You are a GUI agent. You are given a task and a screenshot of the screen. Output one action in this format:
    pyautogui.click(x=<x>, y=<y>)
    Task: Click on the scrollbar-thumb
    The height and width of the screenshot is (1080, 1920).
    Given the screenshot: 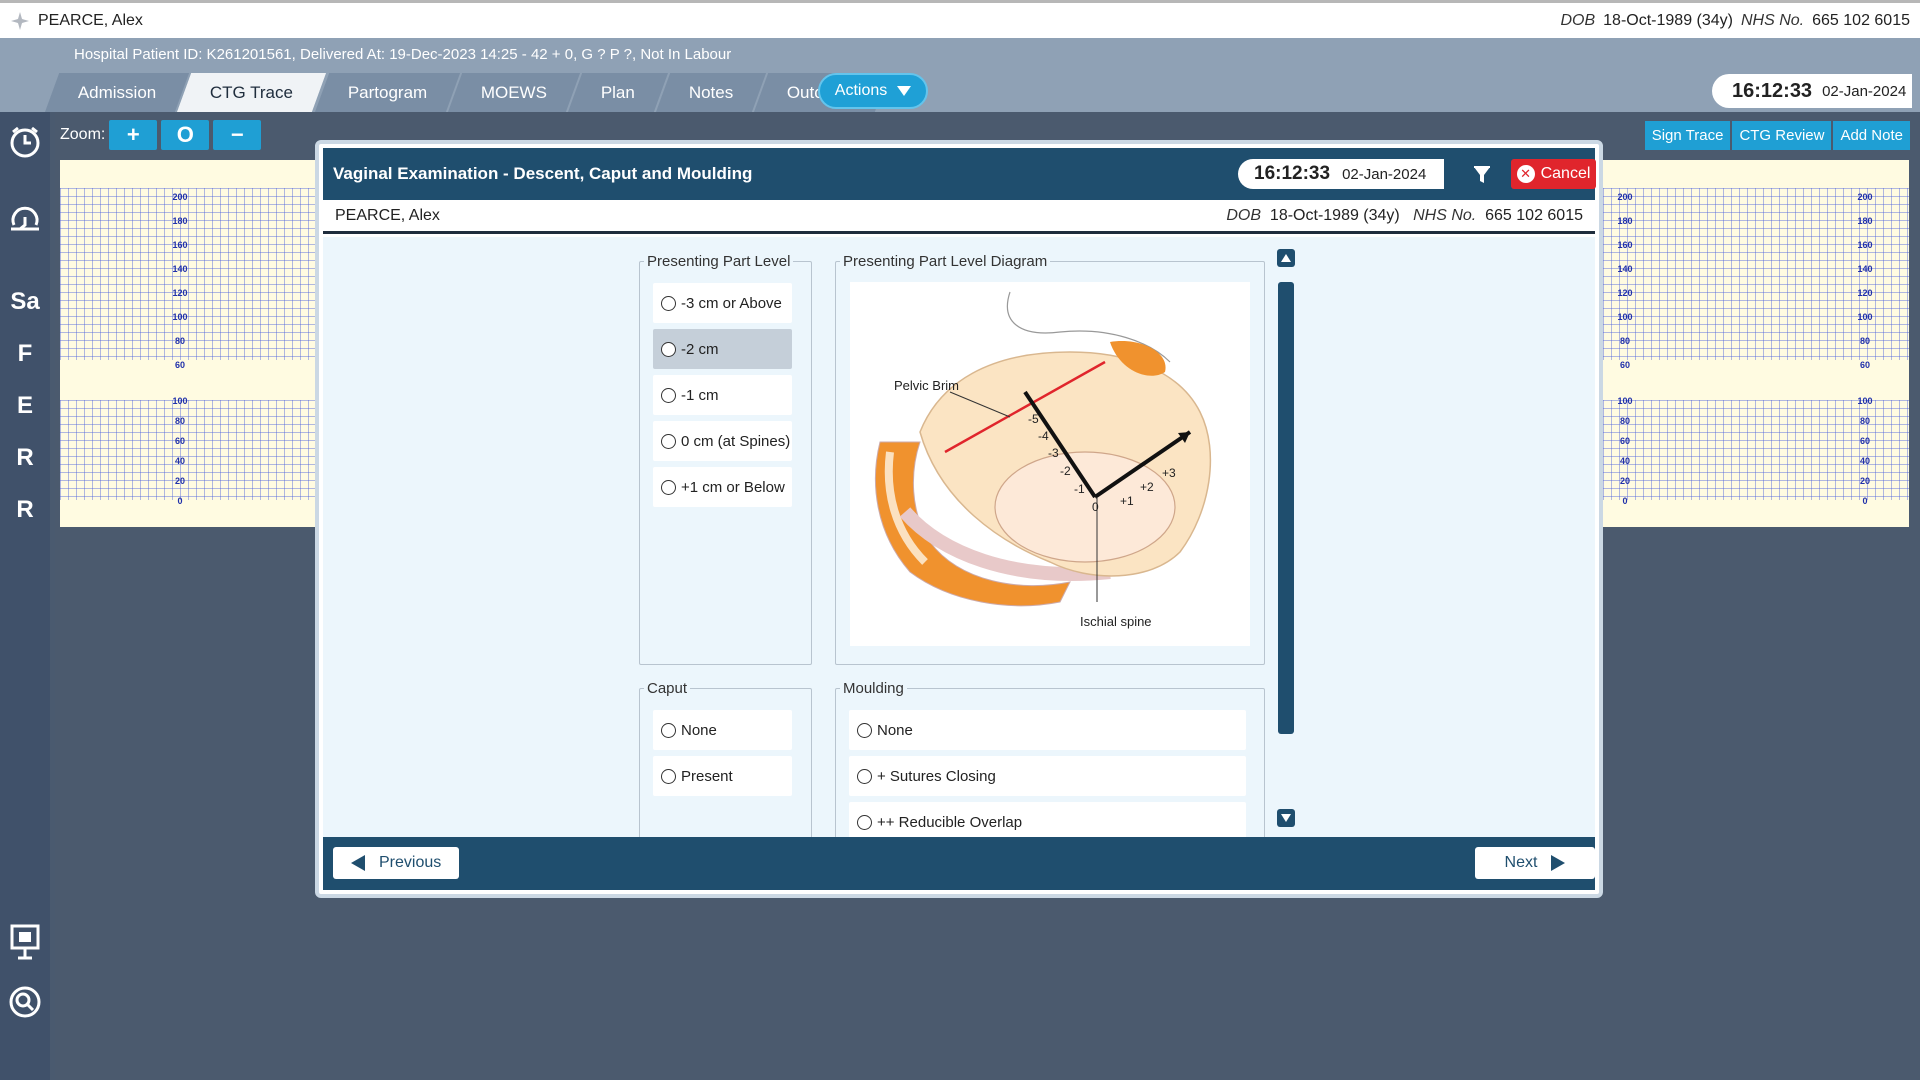 What is the action you would take?
    pyautogui.click(x=1286, y=508)
    